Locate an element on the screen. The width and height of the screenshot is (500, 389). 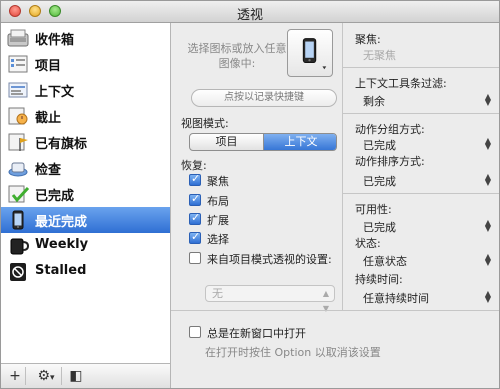
sidebar-item-weekly: Weekly is located at coordinates (85, 246).